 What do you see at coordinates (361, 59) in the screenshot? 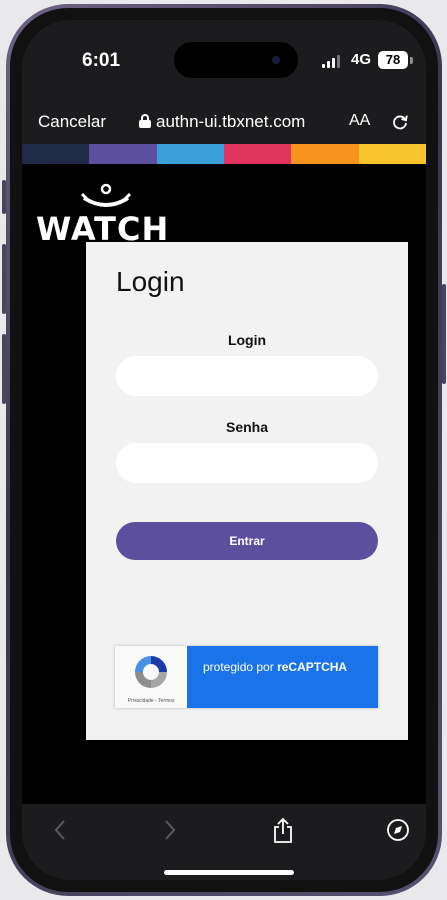
I see `network-type: 4G` at bounding box center [361, 59].